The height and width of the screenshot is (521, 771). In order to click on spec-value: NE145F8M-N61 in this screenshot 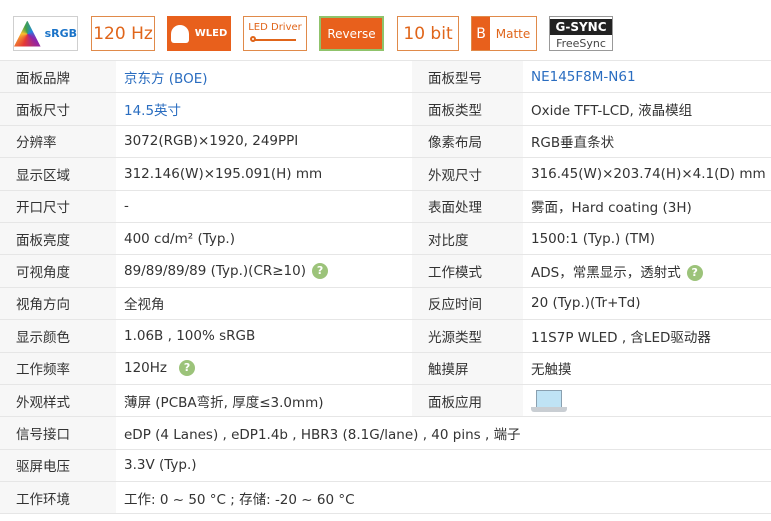, I will do `click(647, 76)`.